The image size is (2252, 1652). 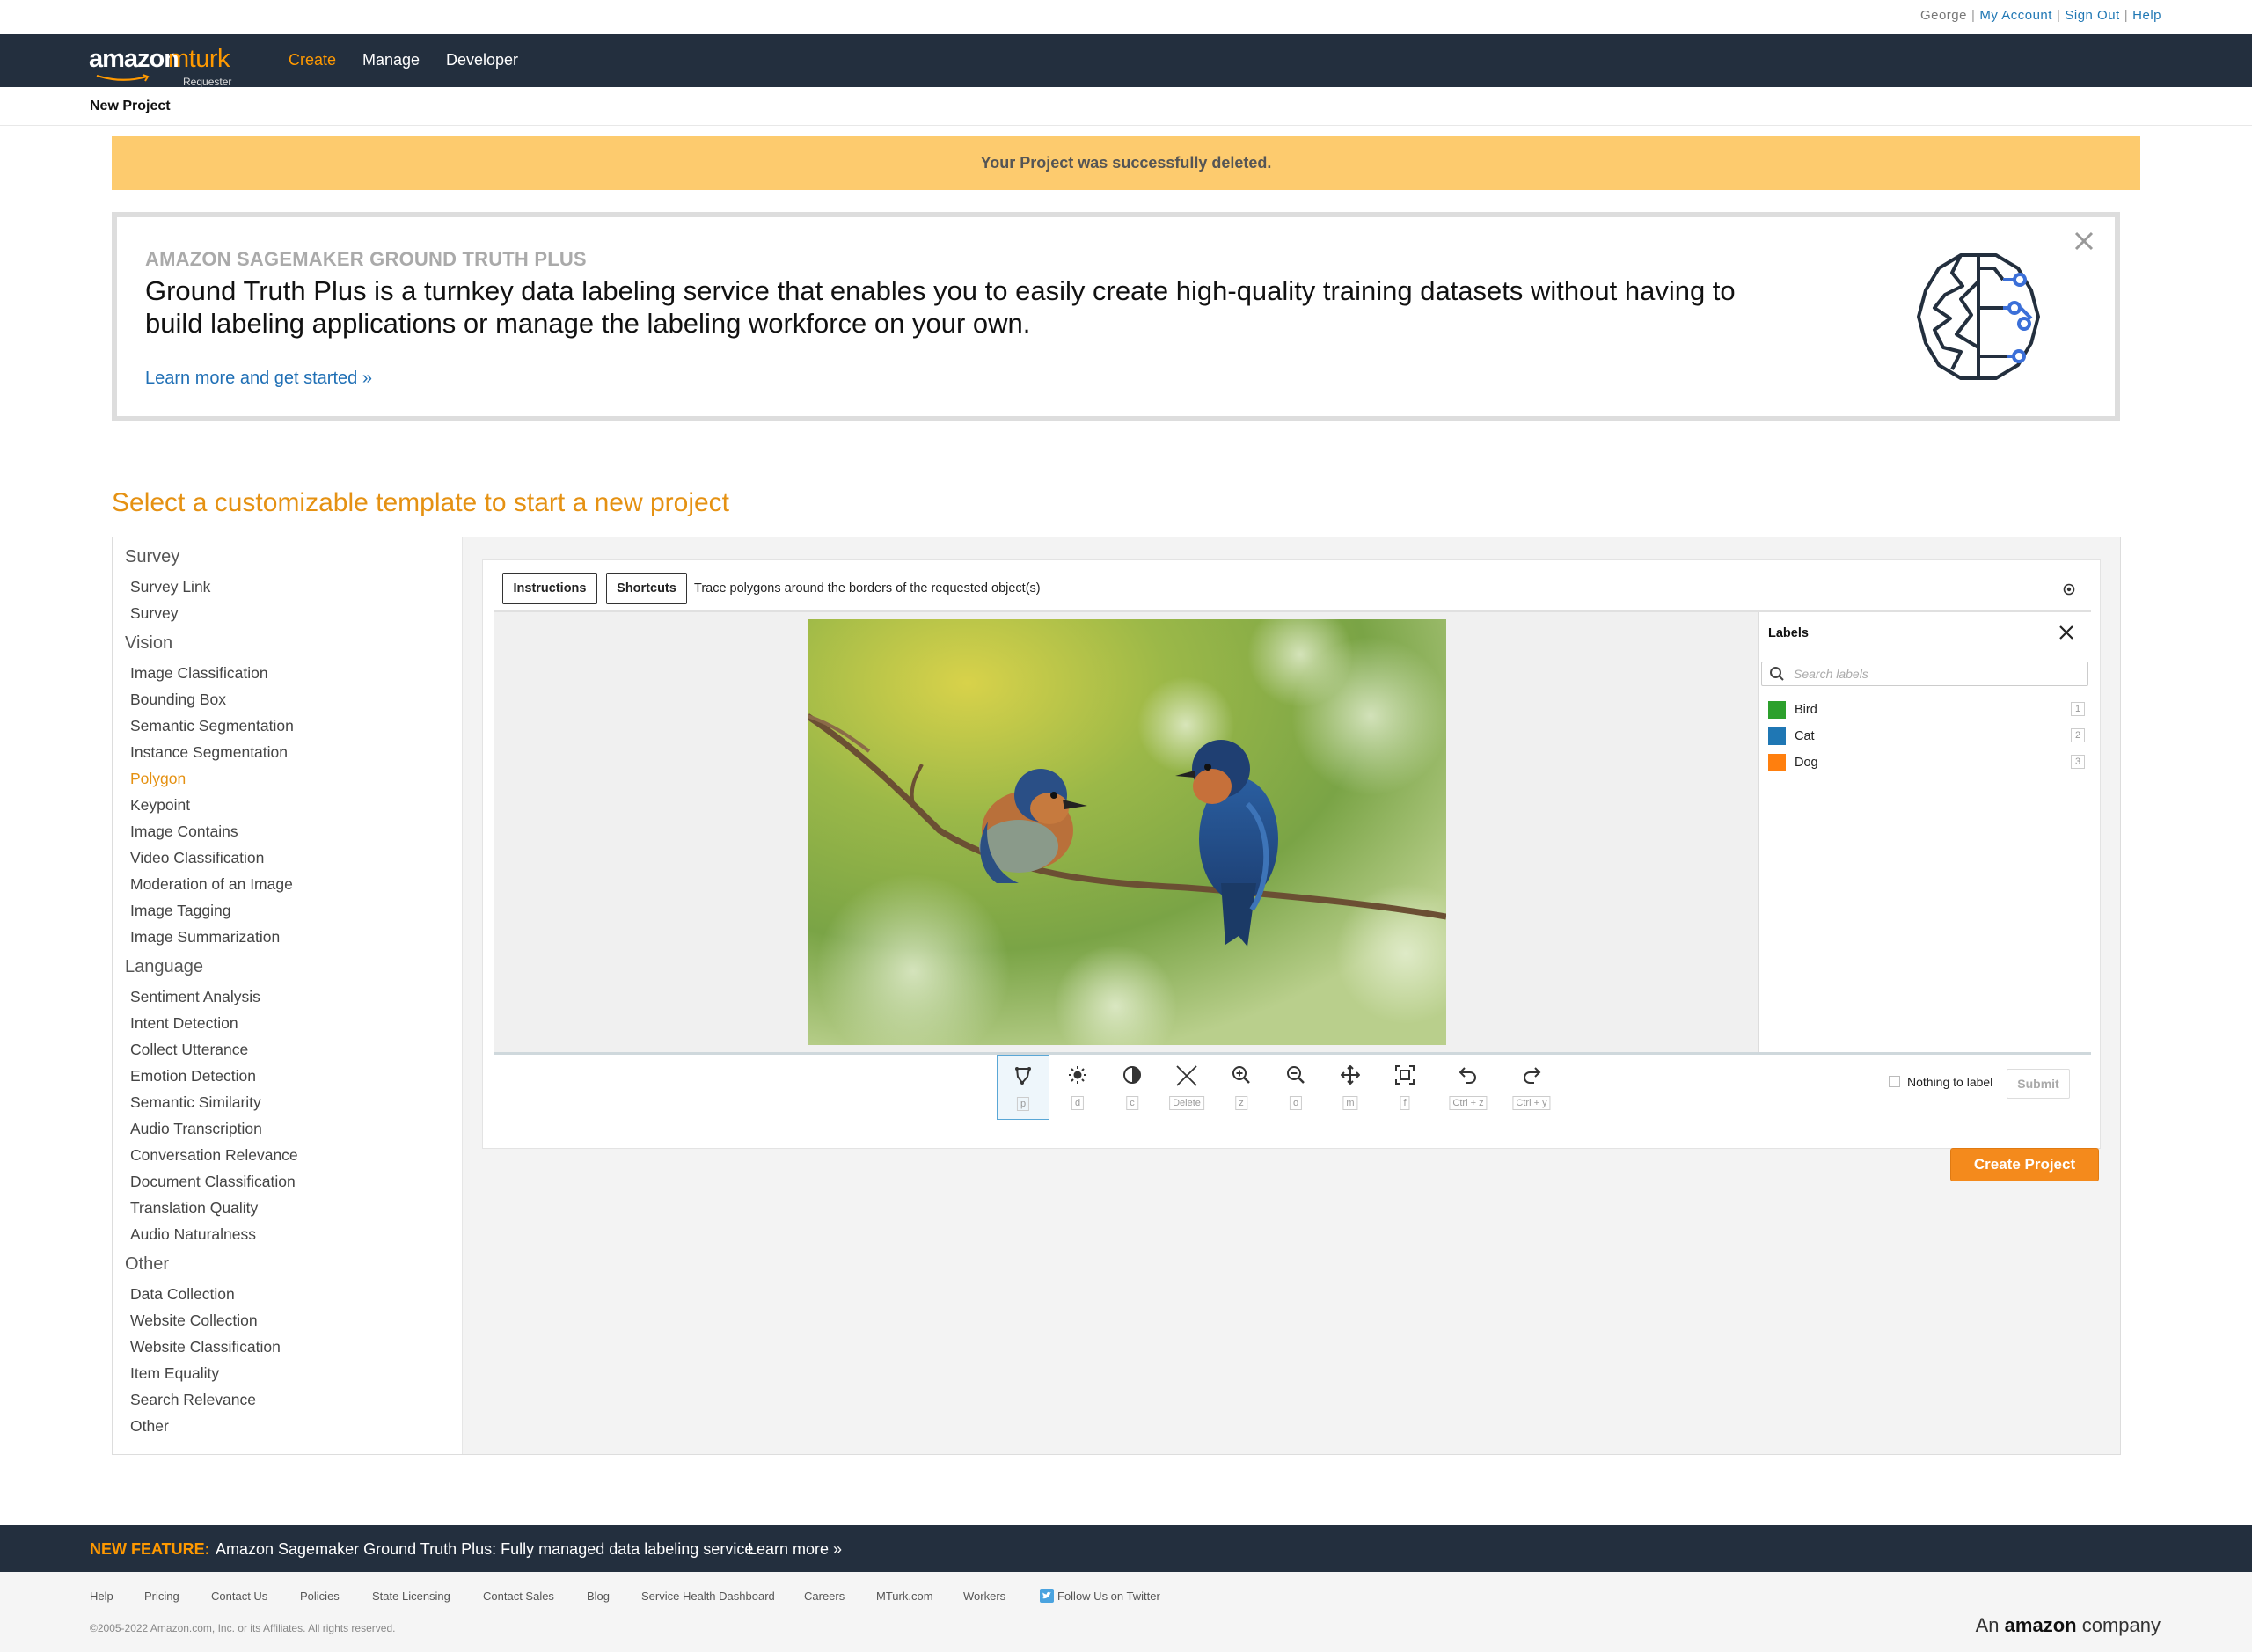 I want to click on template-collect-utterance: Collect Utterance, so click(x=189, y=1050).